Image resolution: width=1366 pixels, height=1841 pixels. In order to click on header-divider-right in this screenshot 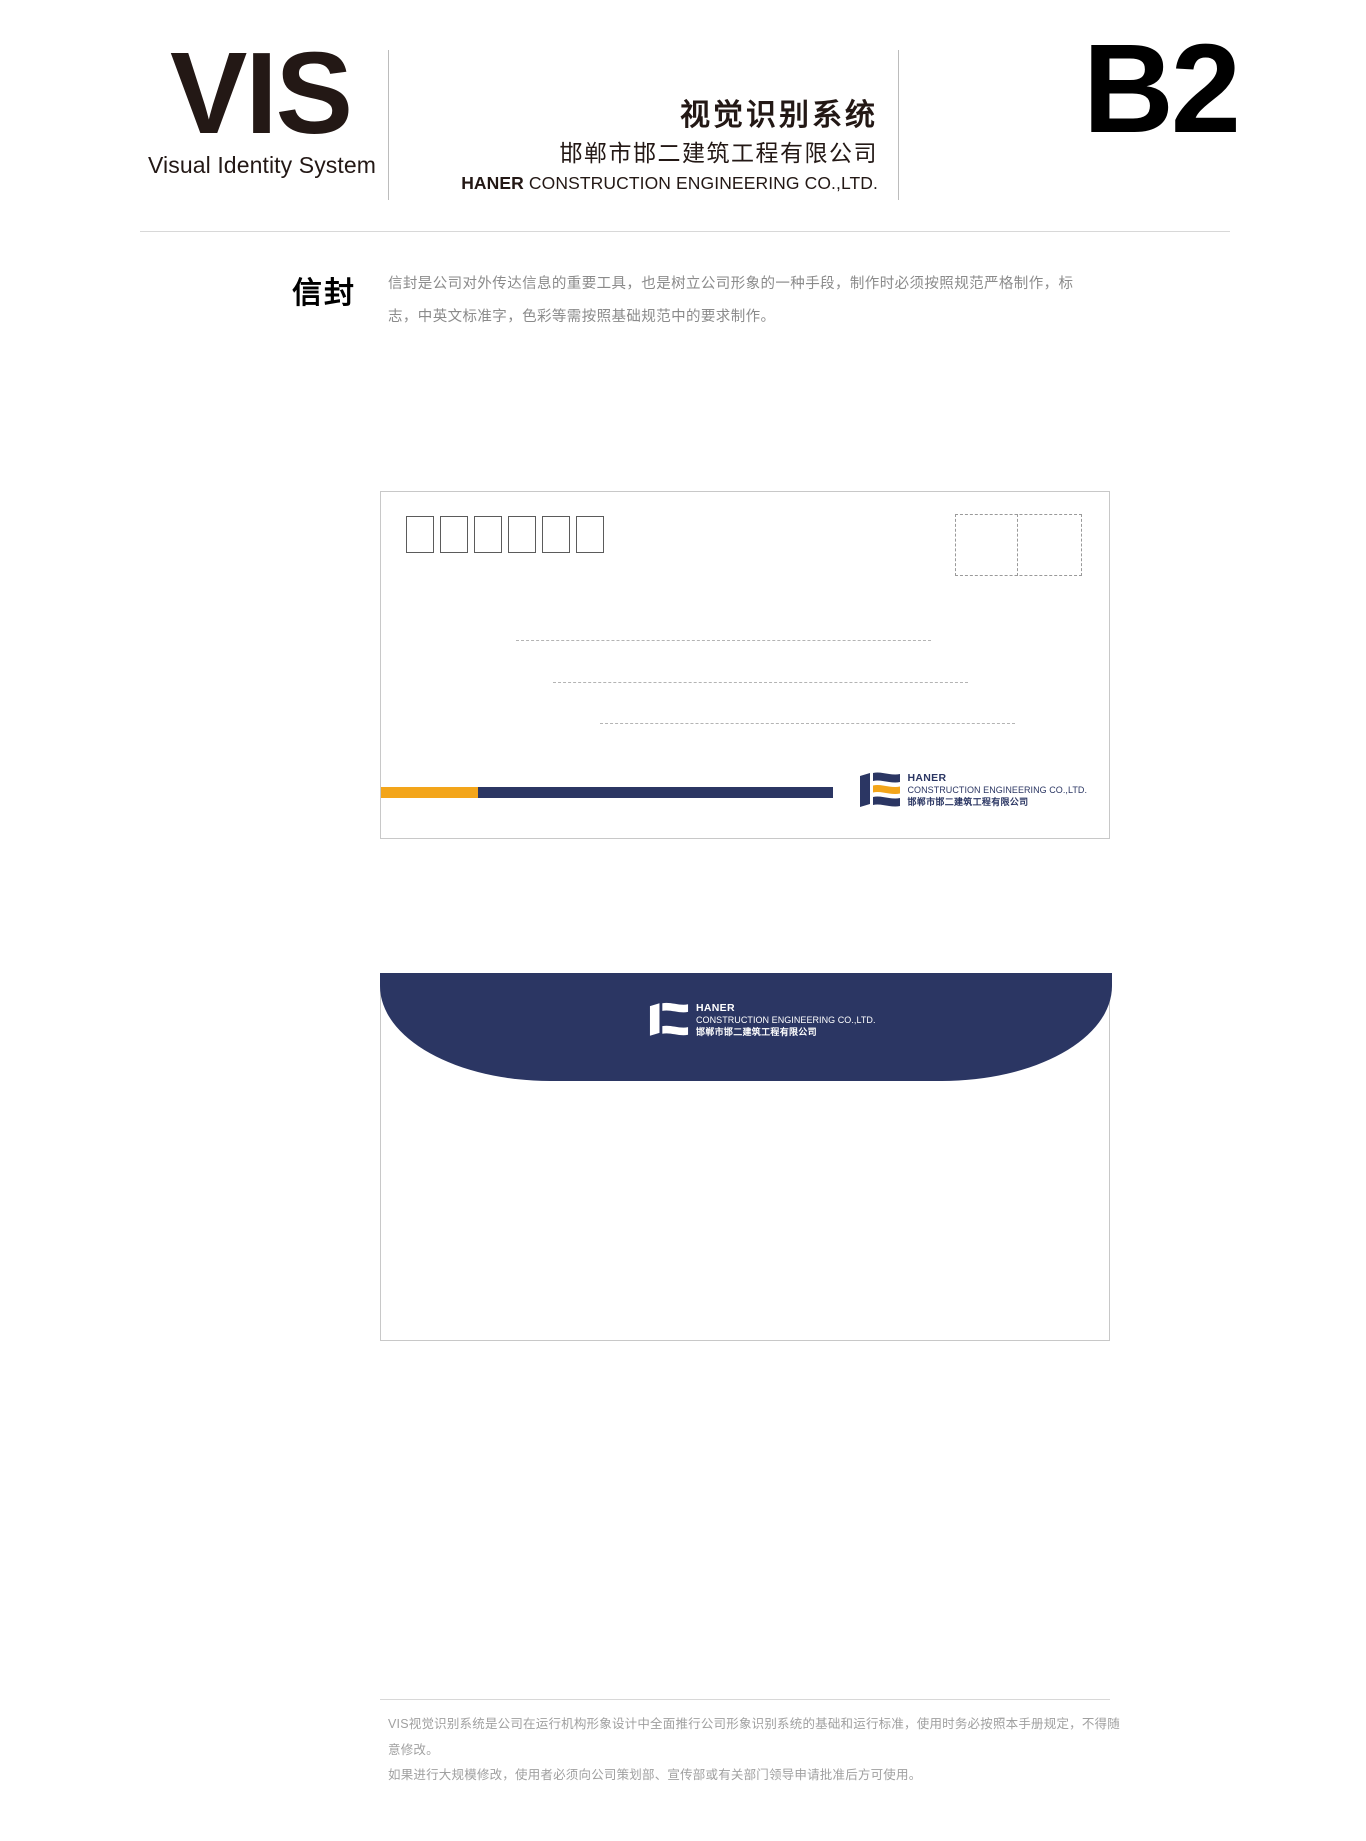, I will do `click(898, 125)`.